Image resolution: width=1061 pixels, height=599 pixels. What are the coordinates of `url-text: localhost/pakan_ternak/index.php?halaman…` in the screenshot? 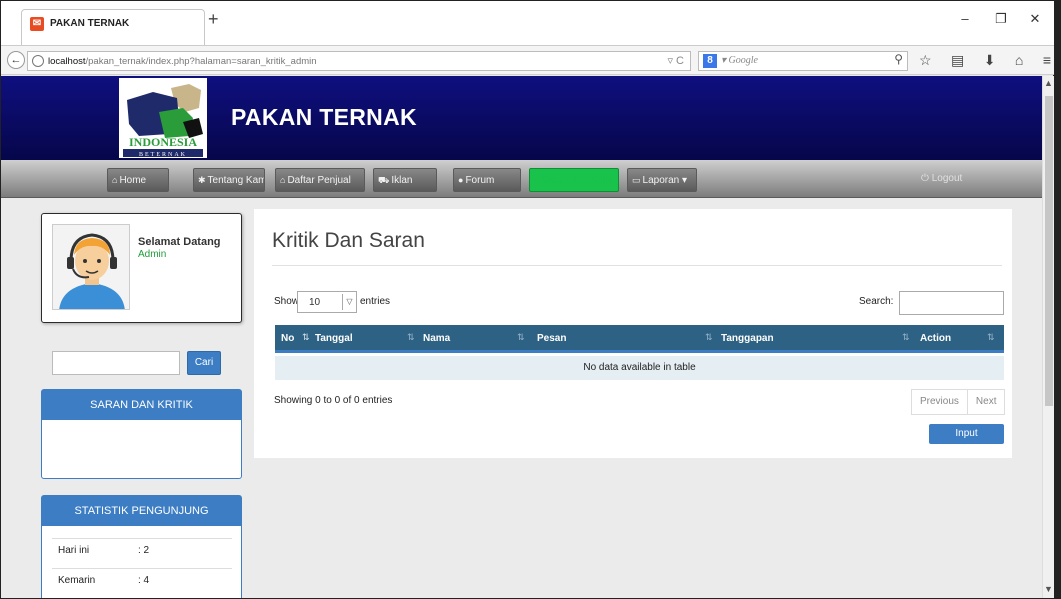 It's located at (182, 61).